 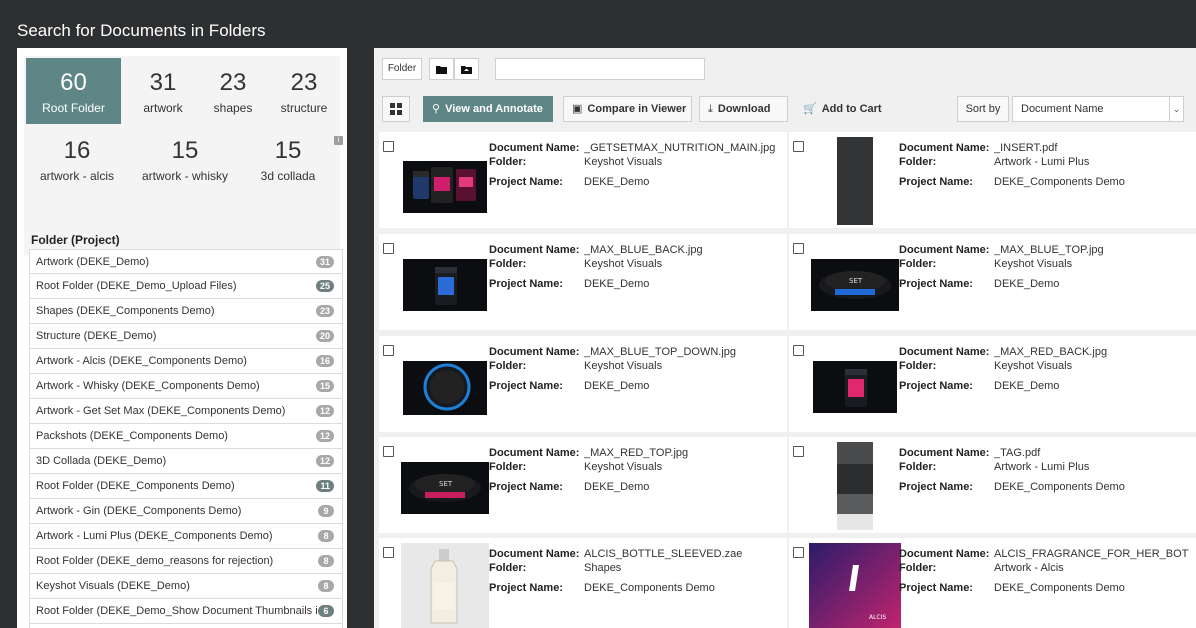 What do you see at coordinates (660, 352) in the screenshot?
I see `doc-name-value: _MAX_BLUE_TOP_DOWN.jpg` at bounding box center [660, 352].